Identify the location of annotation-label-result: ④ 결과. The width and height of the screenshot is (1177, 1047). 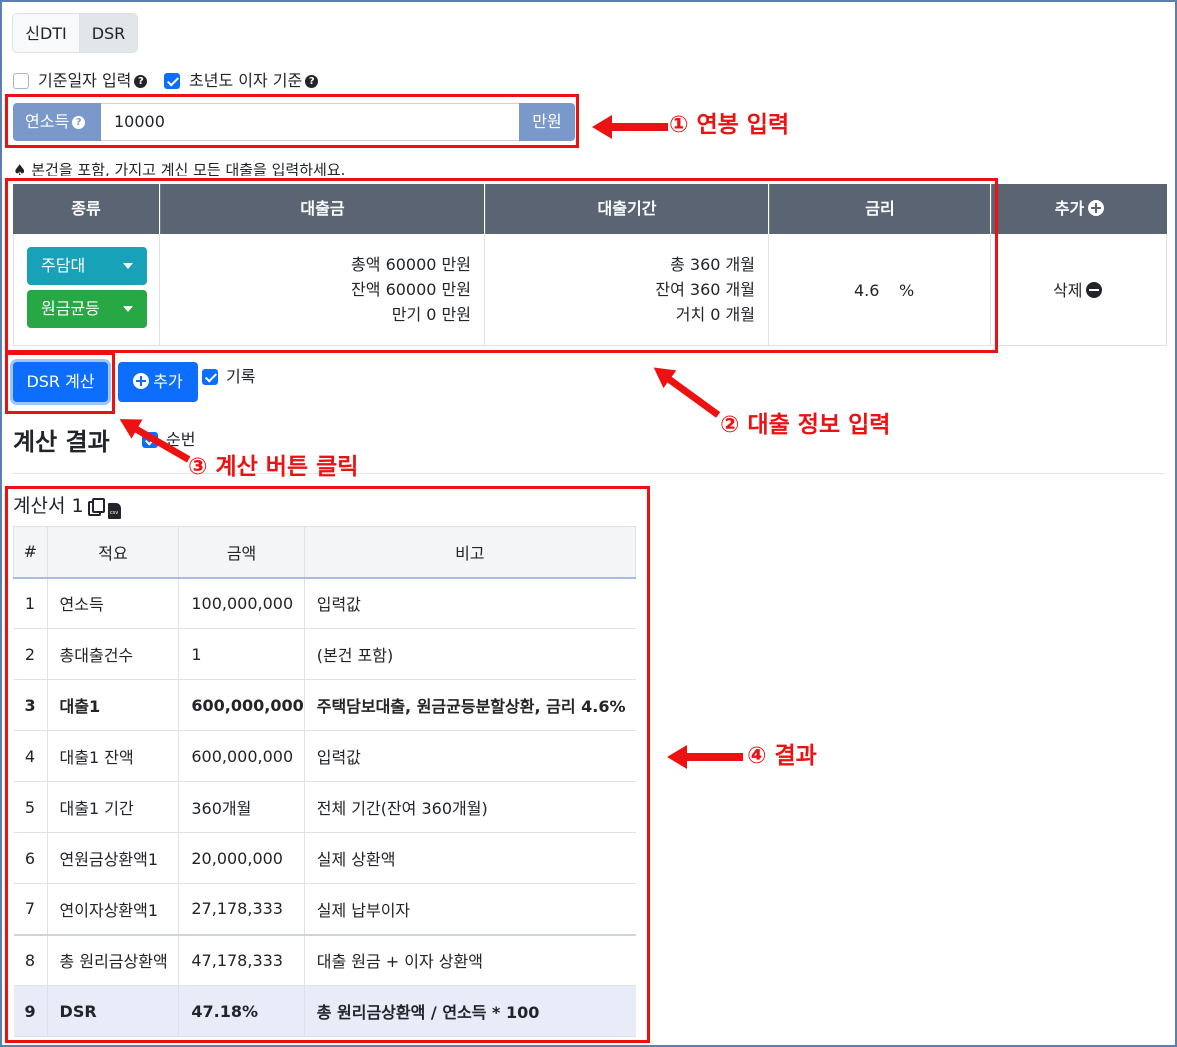
(782, 756).